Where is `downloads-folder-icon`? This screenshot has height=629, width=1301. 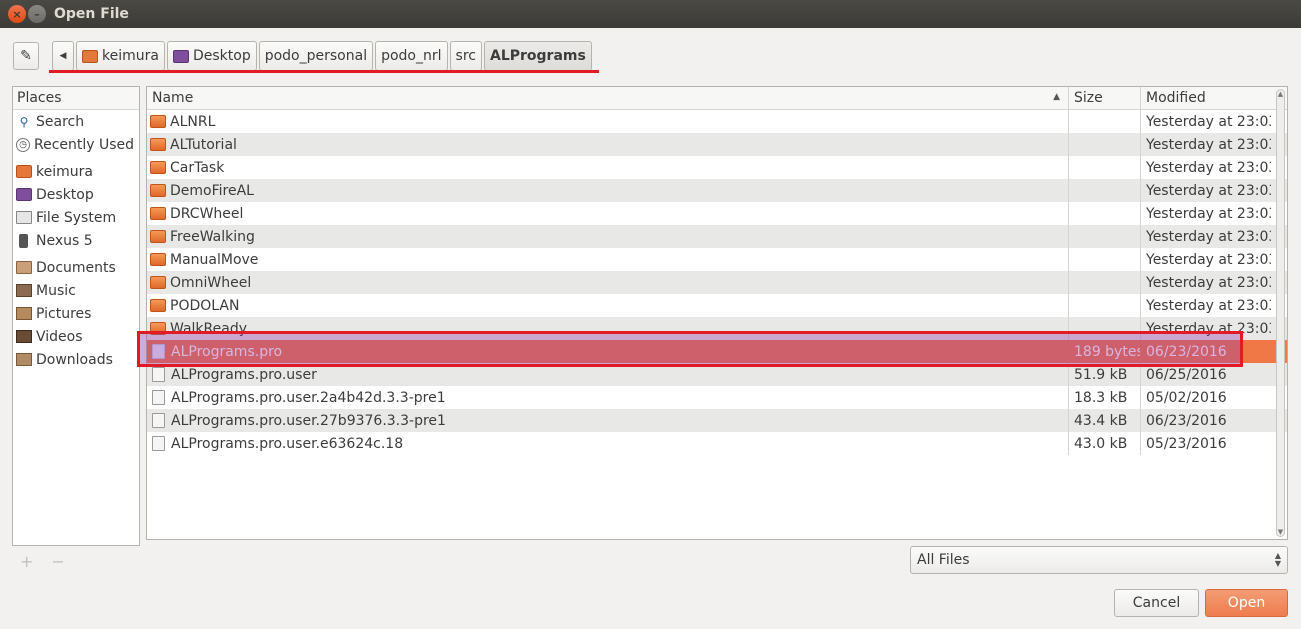
downloads-folder-icon is located at coordinates (24, 359).